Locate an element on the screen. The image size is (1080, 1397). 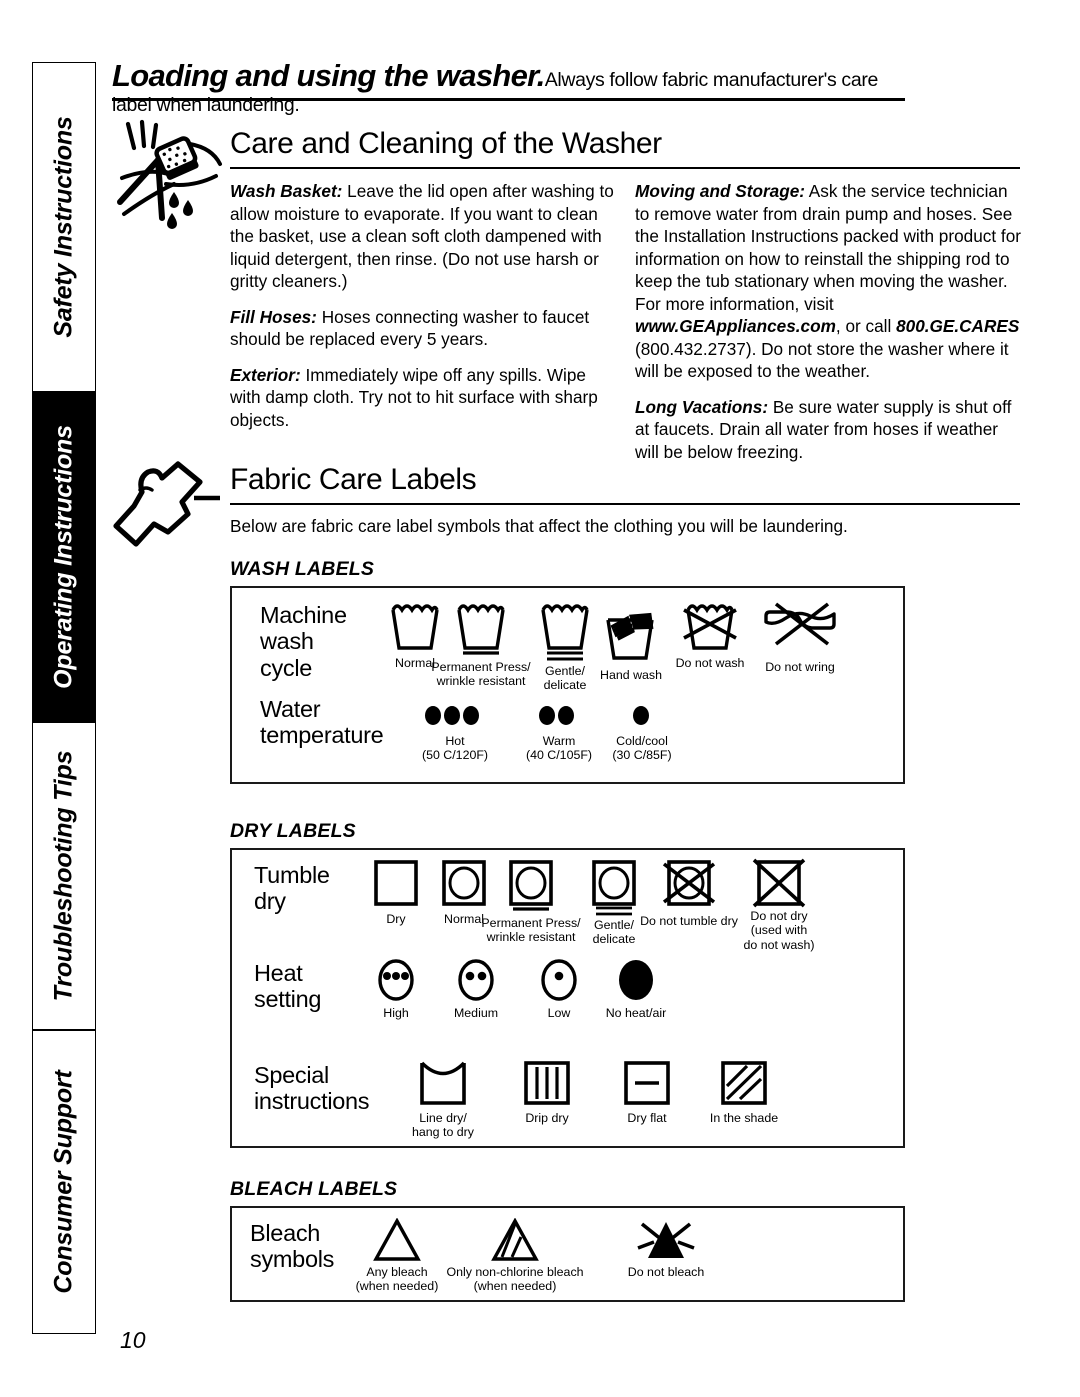
symbol-caption: Cold/cool (30 C/85F) is located at coordinates (641, 744).